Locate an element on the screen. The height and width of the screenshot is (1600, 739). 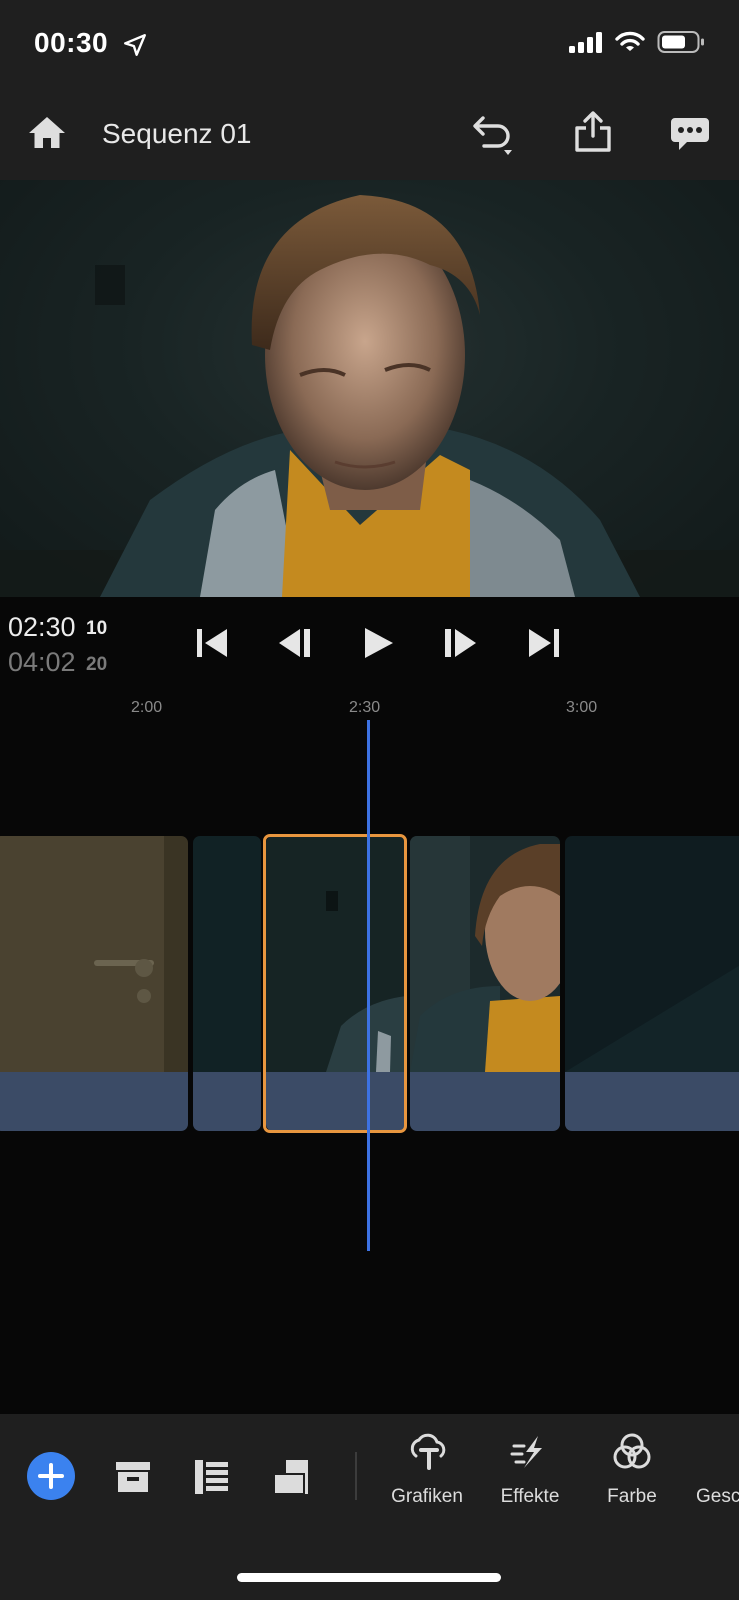
step-back-icon is located at coordinates (295, 643).